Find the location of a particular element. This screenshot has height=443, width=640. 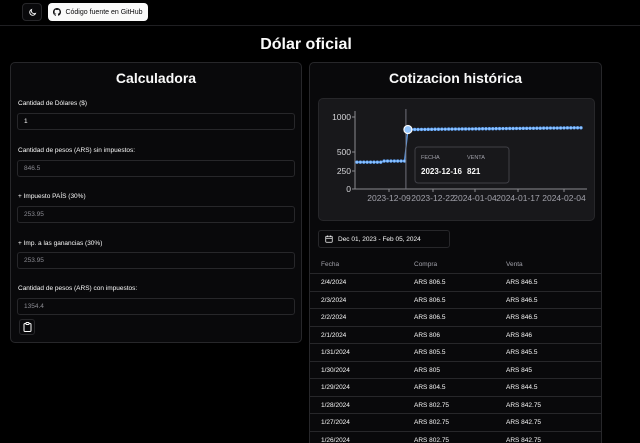

ganancias-field: 253.95 is located at coordinates (156, 260).